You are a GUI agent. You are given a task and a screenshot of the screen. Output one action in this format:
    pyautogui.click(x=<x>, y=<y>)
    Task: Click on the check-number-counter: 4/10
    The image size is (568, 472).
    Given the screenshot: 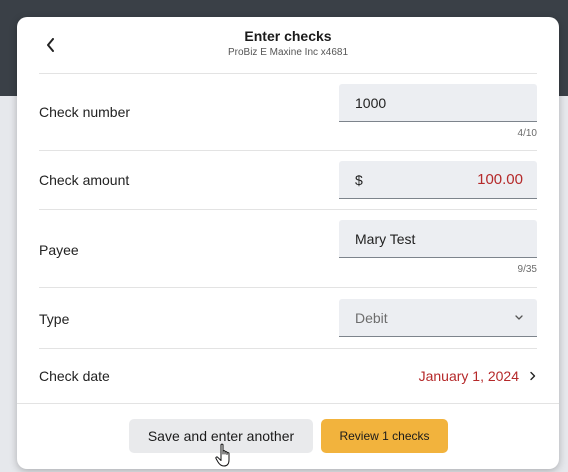 What is the action you would take?
    pyautogui.click(x=527, y=133)
    